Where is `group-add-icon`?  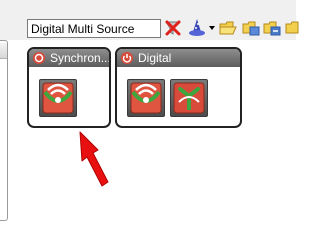 group-add-icon is located at coordinates (251, 28).